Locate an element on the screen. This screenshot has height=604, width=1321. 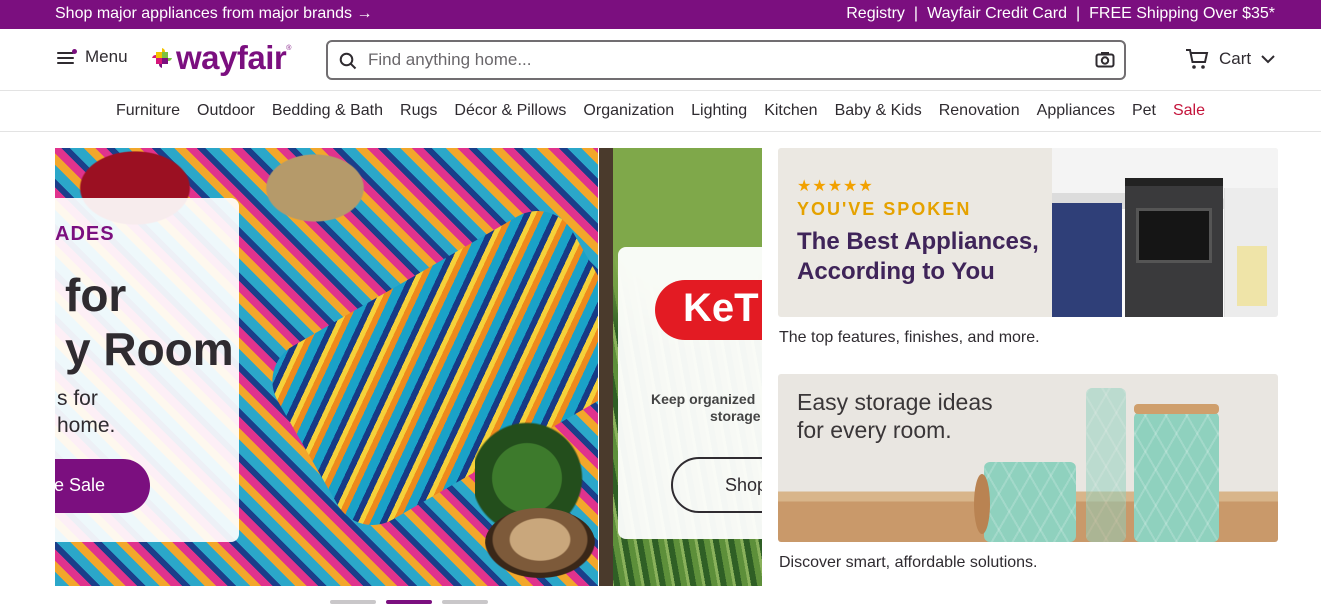
shop-button: Shop is located at coordinates (716, 485).